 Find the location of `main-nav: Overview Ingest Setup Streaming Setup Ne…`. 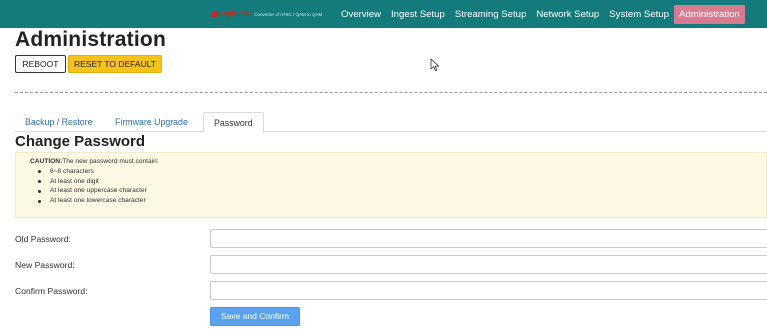

main-nav: Overview Ingest Setup Streaming Setup Ne… is located at coordinates (540, 14).